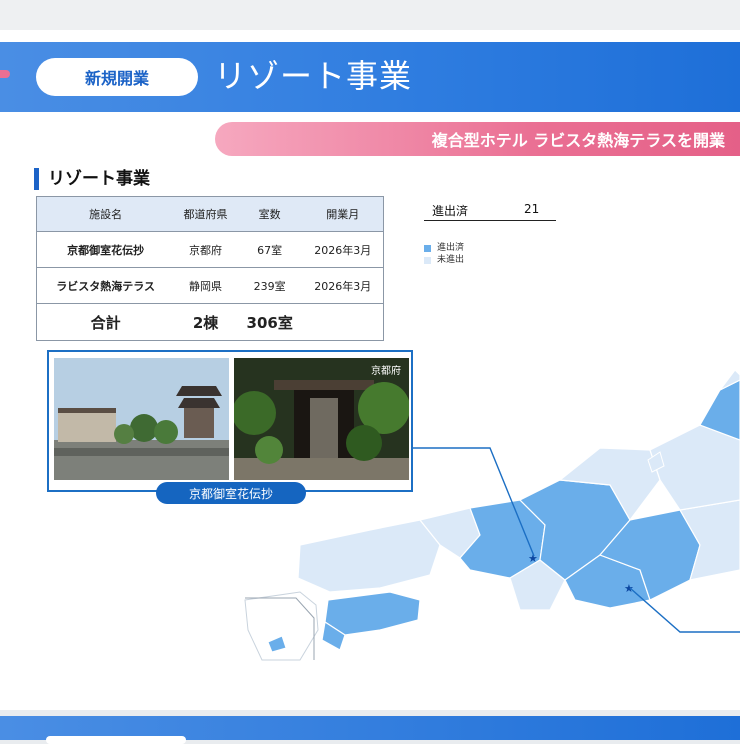 This screenshot has width=740, height=744. I want to click on facility-name: 京都御室花伝抄, so click(105, 249).